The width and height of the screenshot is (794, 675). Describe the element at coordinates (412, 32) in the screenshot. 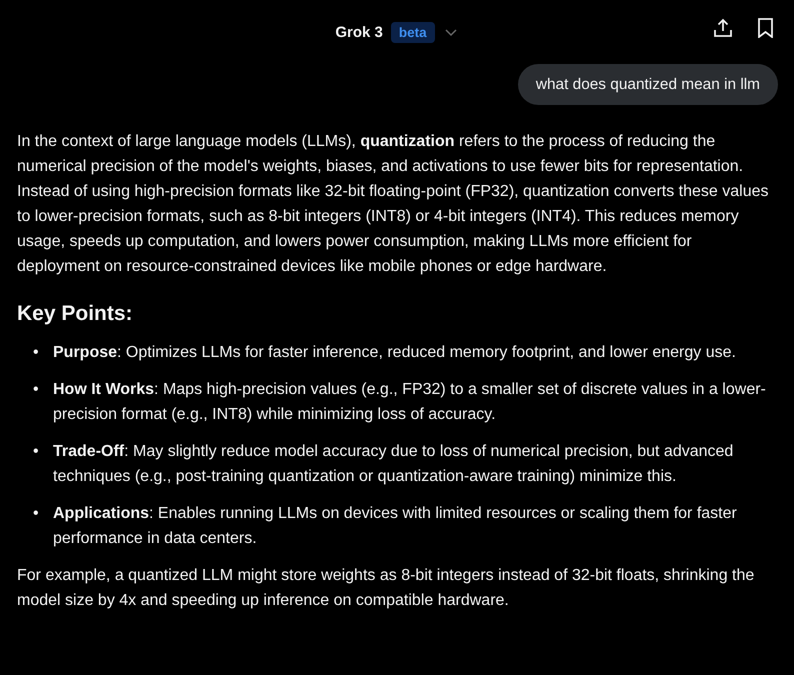

I see `beta-badge: beta` at that location.